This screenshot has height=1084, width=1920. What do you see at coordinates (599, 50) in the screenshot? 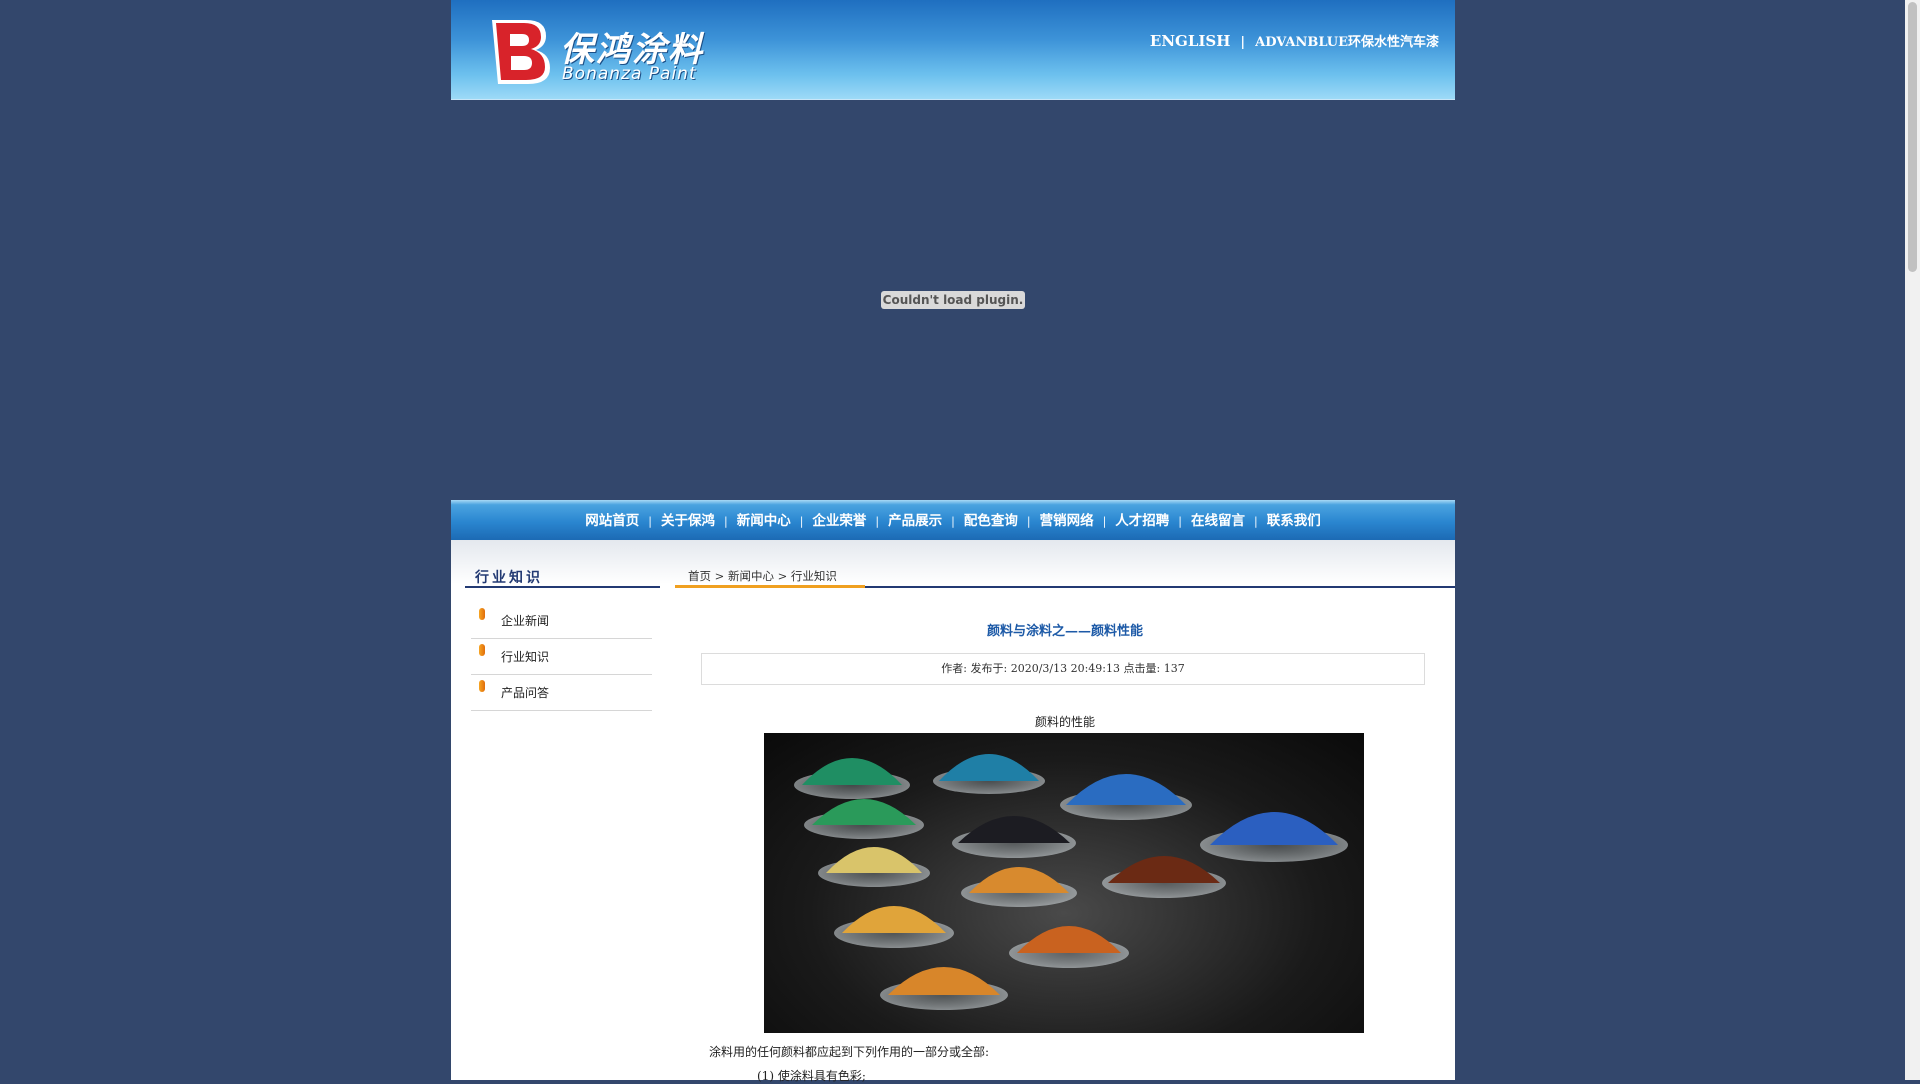
I see `site-logo: 保鸿涂料 Bonanza Paint` at bounding box center [599, 50].